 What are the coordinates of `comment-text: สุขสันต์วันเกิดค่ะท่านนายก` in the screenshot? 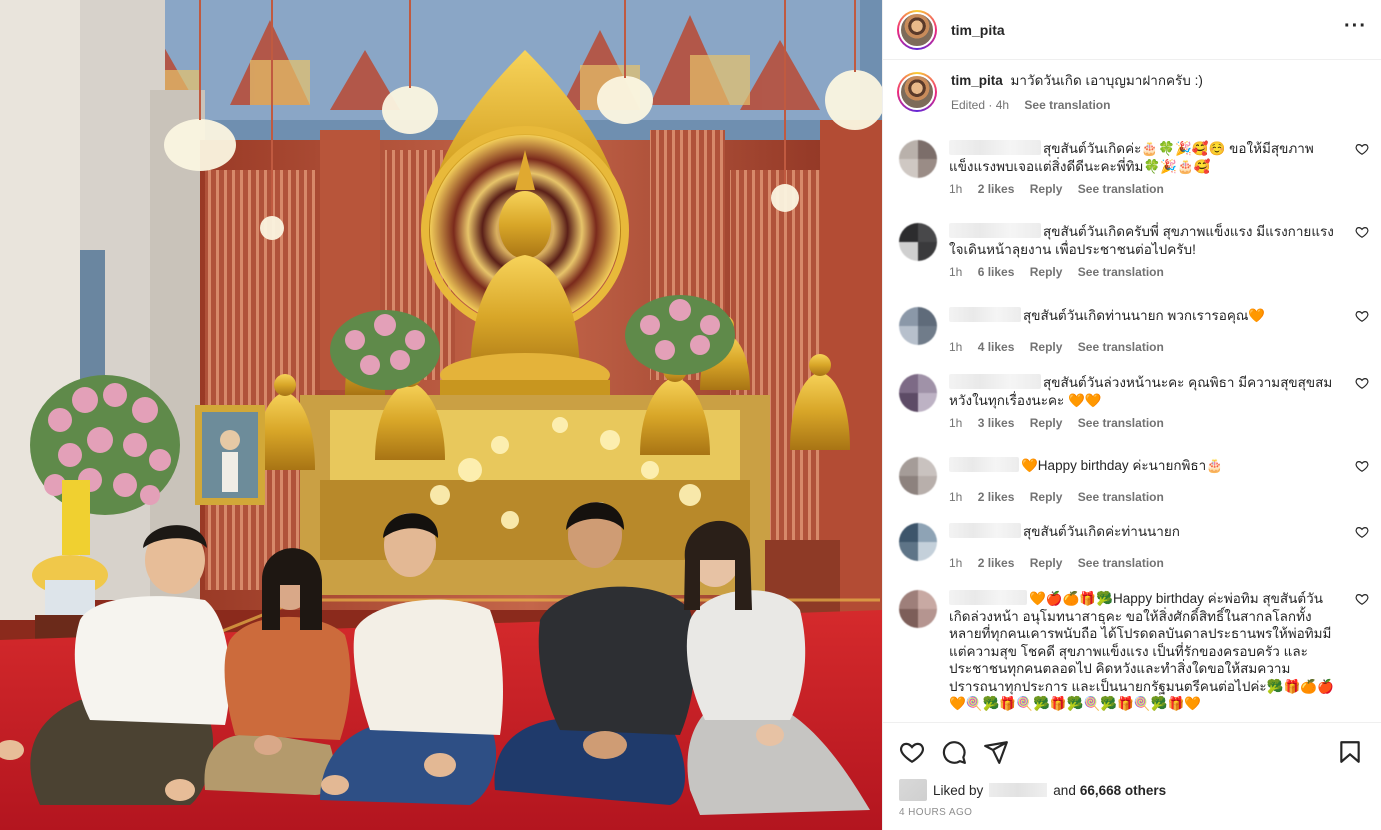 It's located at (1101, 531).